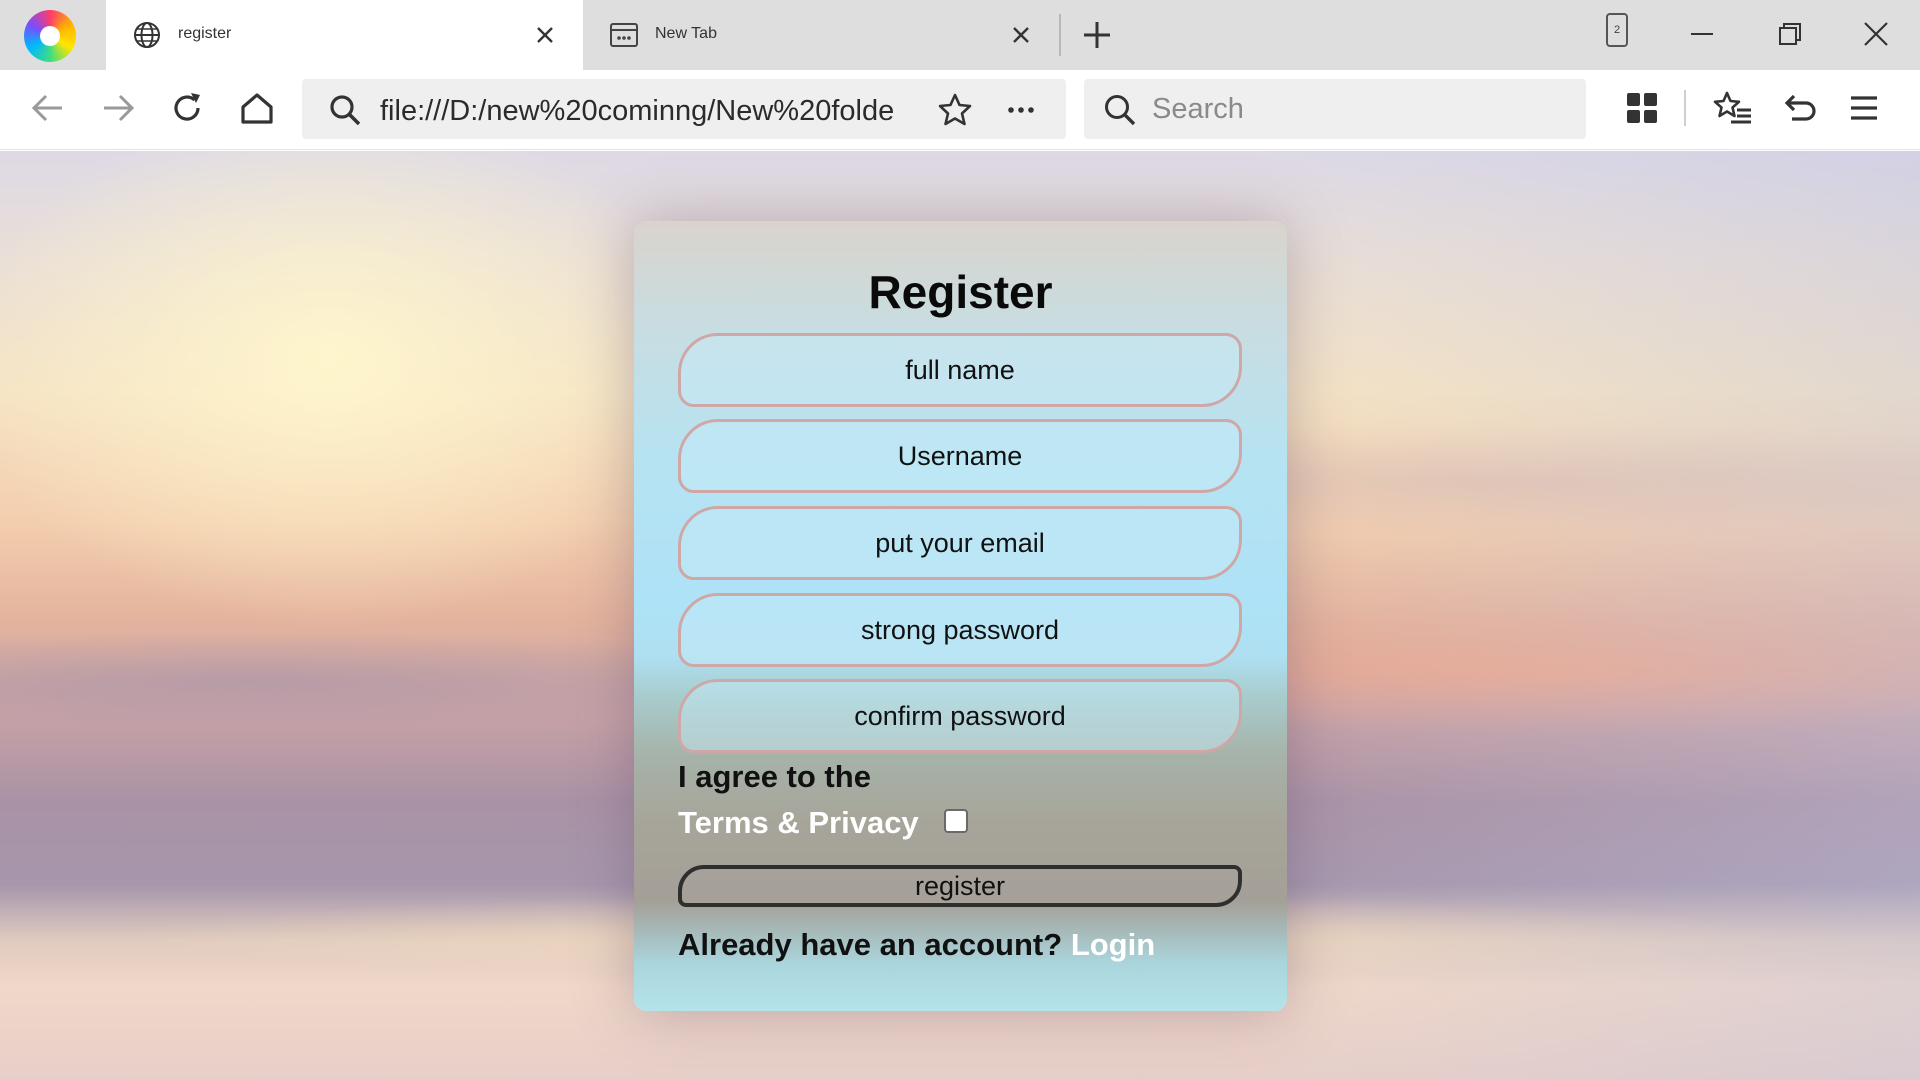 This screenshot has height=1080, width=1920. What do you see at coordinates (624, 35) in the screenshot?
I see `new-tab-page-icon` at bounding box center [624, 35].